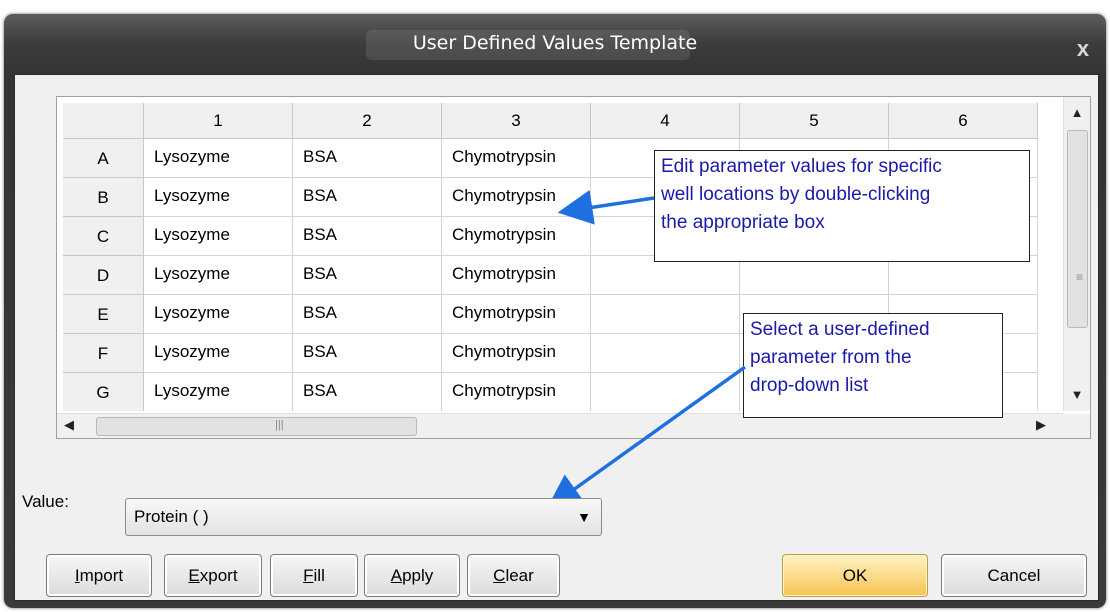  I want to click on value-label: Value:, so click(45, 501).